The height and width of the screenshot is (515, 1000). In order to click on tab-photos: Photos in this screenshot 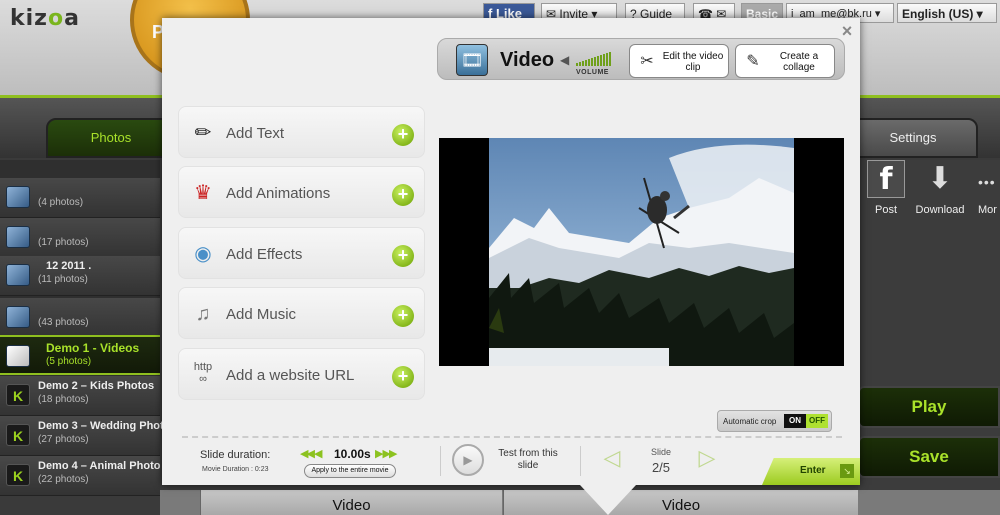, I will do `click(111, 138)`.